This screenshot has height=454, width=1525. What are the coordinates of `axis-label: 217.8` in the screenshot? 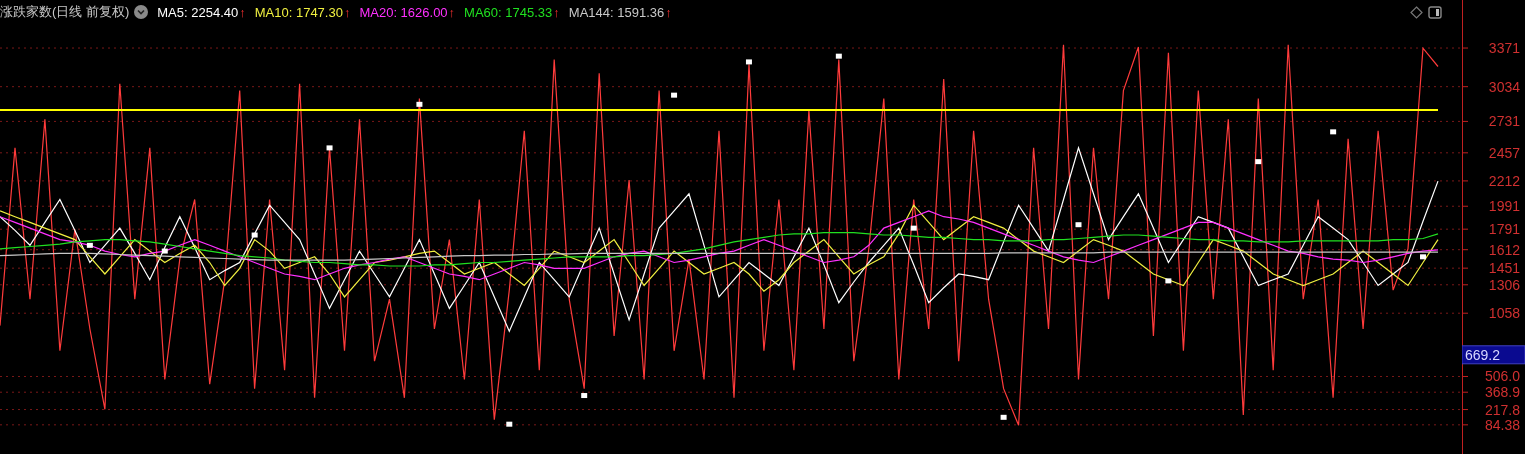 It's located at (1502, 409).